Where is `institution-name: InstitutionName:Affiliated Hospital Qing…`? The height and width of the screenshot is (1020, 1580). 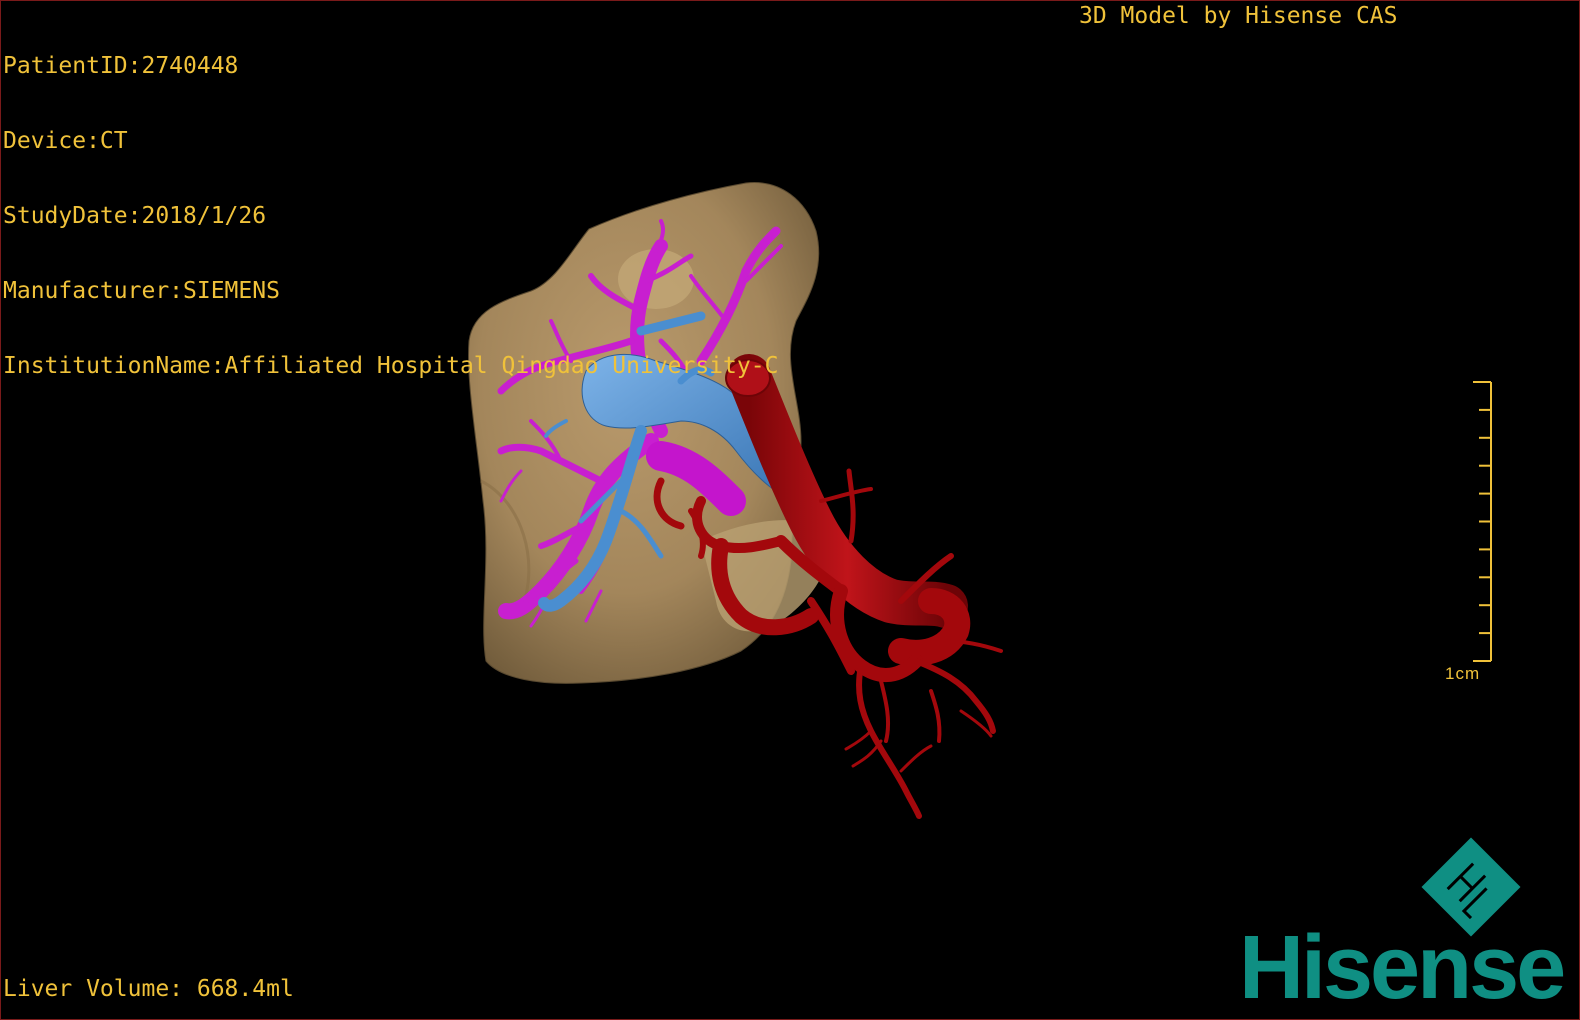 institution-name: InstitutionName:Affiliated Hospital Qing… is located at coordinates (391, 366).